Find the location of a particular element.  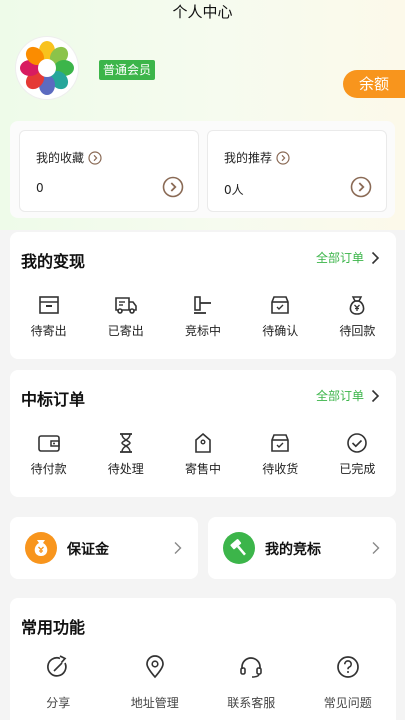

truck-icon is located at coordinates (125, 305).